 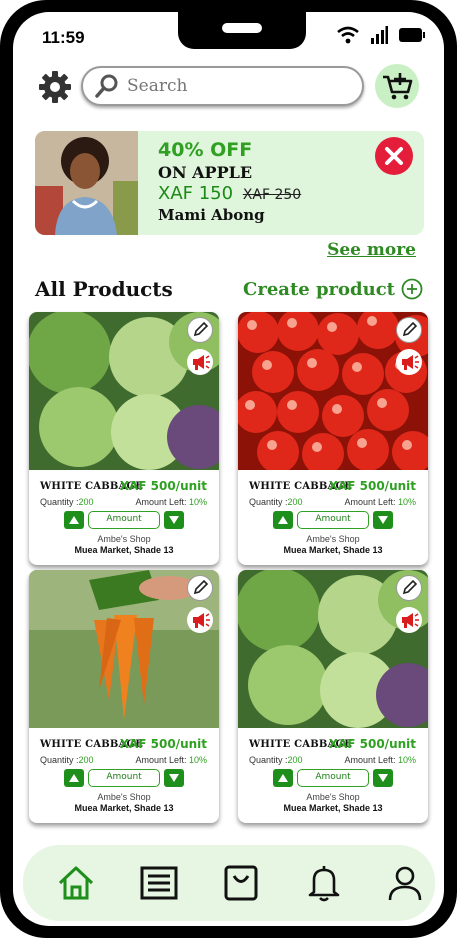 I want to click on battery-icon, so click(x=412, y=35).